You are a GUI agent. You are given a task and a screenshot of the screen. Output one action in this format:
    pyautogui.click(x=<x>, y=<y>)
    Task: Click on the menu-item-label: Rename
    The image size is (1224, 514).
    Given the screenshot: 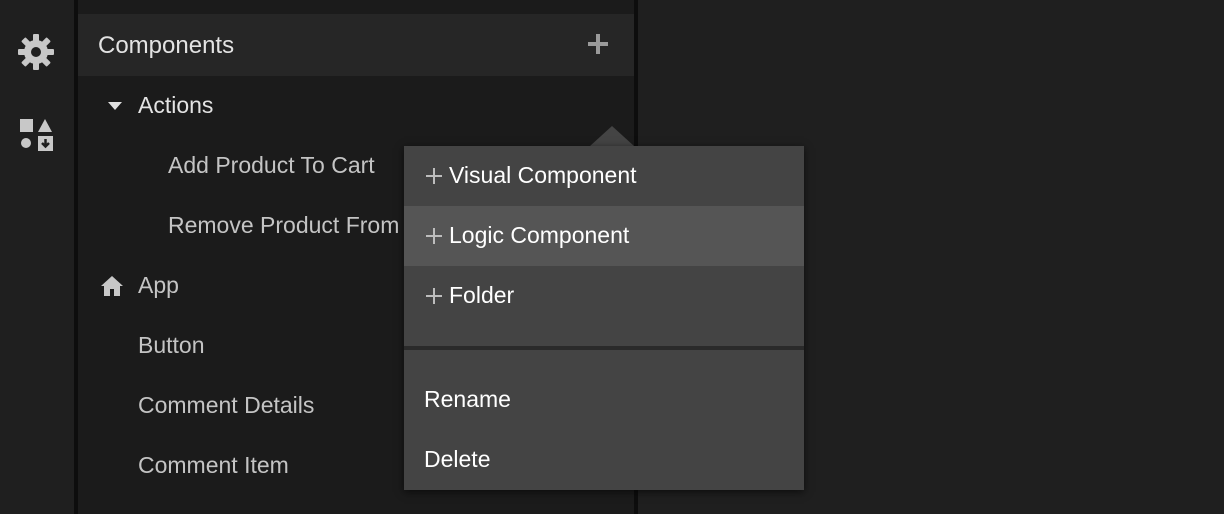 What is the action you would take?
    pyautogui.click(x=467, y=399)
    